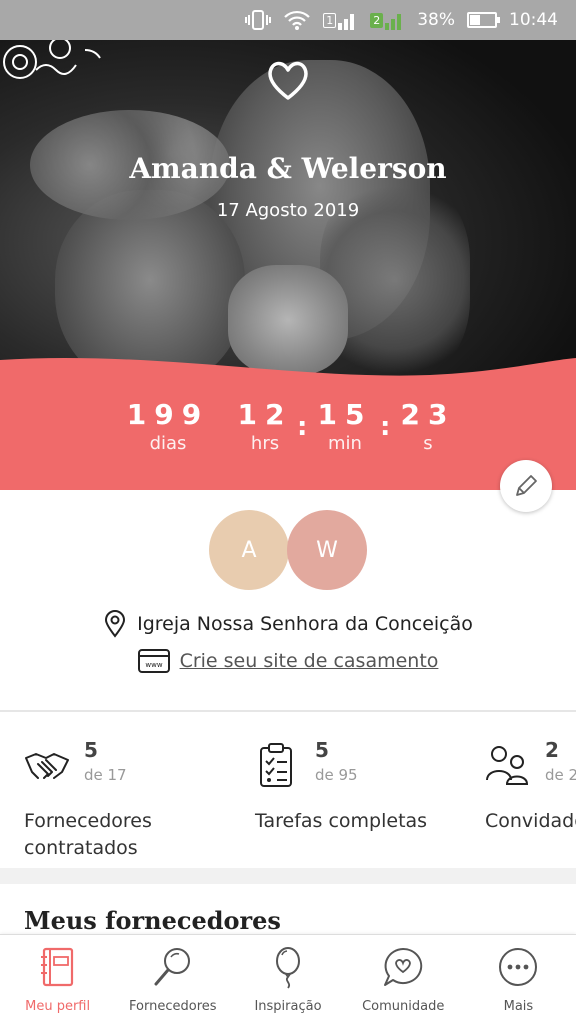  What do you see at coordinates (288, 876) in the screenshot?
I see `section-separator` at bounding box center [288, 876].